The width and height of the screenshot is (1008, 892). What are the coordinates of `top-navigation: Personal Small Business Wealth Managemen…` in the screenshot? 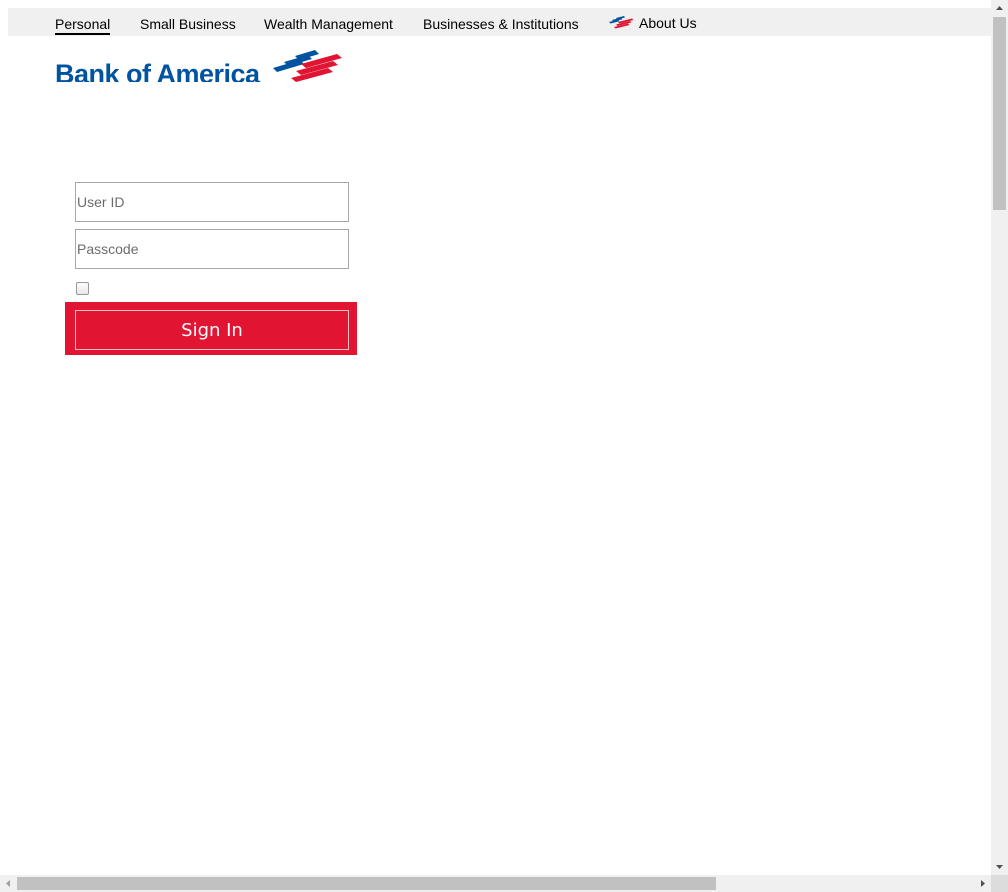 It's located at (499, 22).